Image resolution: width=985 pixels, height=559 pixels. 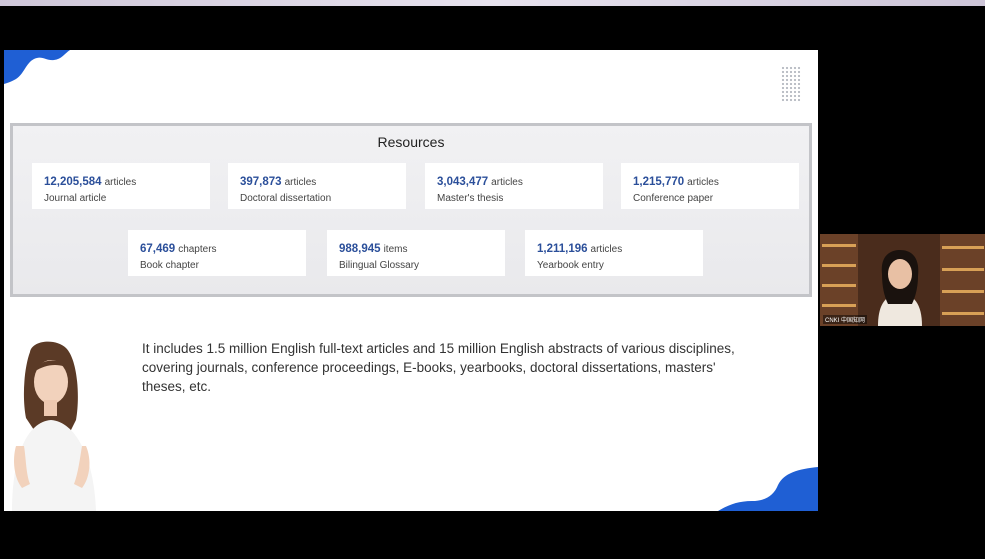 I want to click on resource-card-yearbook: 1,211,196 articles Yearbook entry, so click(x=614, y=253).